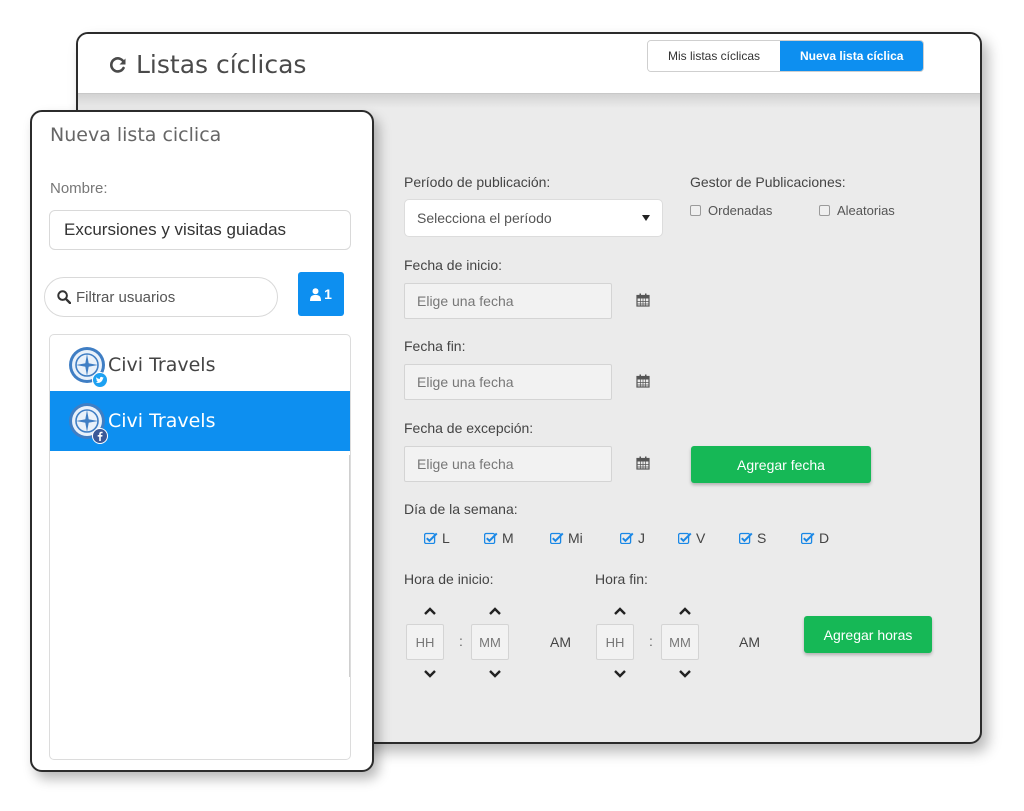 The height and width of the screenshot is (811, 1024). What do you see at coordinates (499, 538) in the screenshot?
I see `weekday-checkbox: M` at bounding box center [499, 538].